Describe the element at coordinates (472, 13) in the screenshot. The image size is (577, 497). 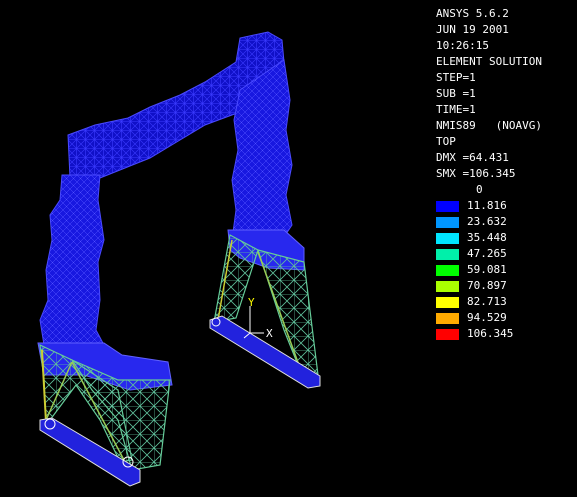
I see `info-line: ANSYS 5.6.2` at that location.